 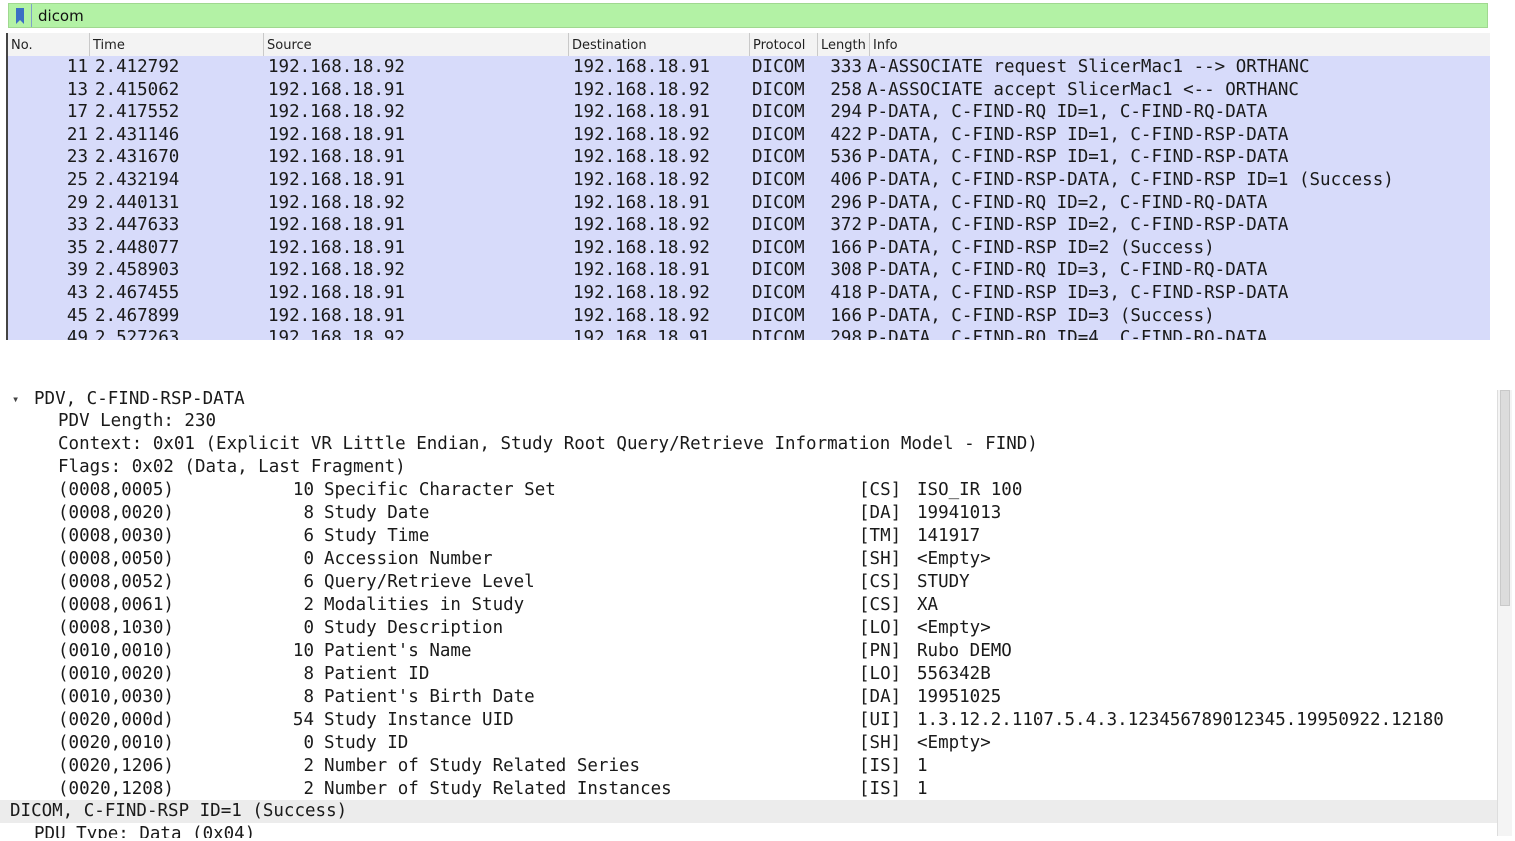 What do you see at coordinates (748, 467) in the screenshot?
I see `detail-field: Flags: 0x02 (Data, Last Fragment)` at bounding box center [748, 467].